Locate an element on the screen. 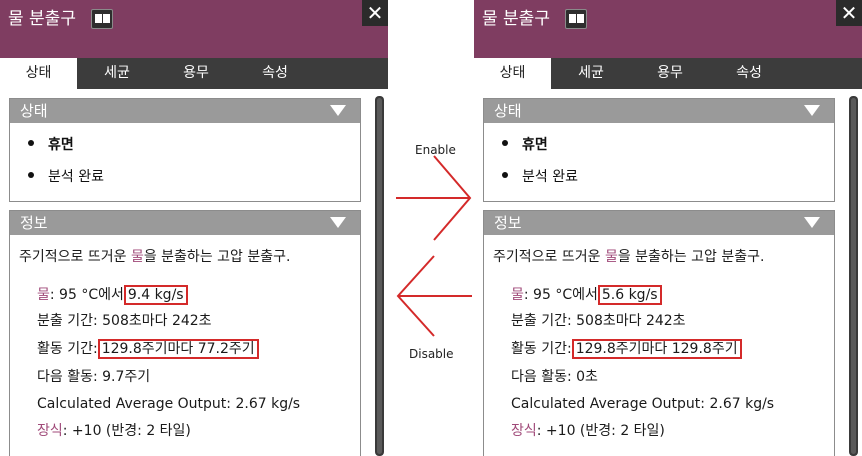 The height and width of the screenshot is (456, 862). water-output-row: 물: 95 °C에서 9.4 kg/s is located at coordinates (112, 295).